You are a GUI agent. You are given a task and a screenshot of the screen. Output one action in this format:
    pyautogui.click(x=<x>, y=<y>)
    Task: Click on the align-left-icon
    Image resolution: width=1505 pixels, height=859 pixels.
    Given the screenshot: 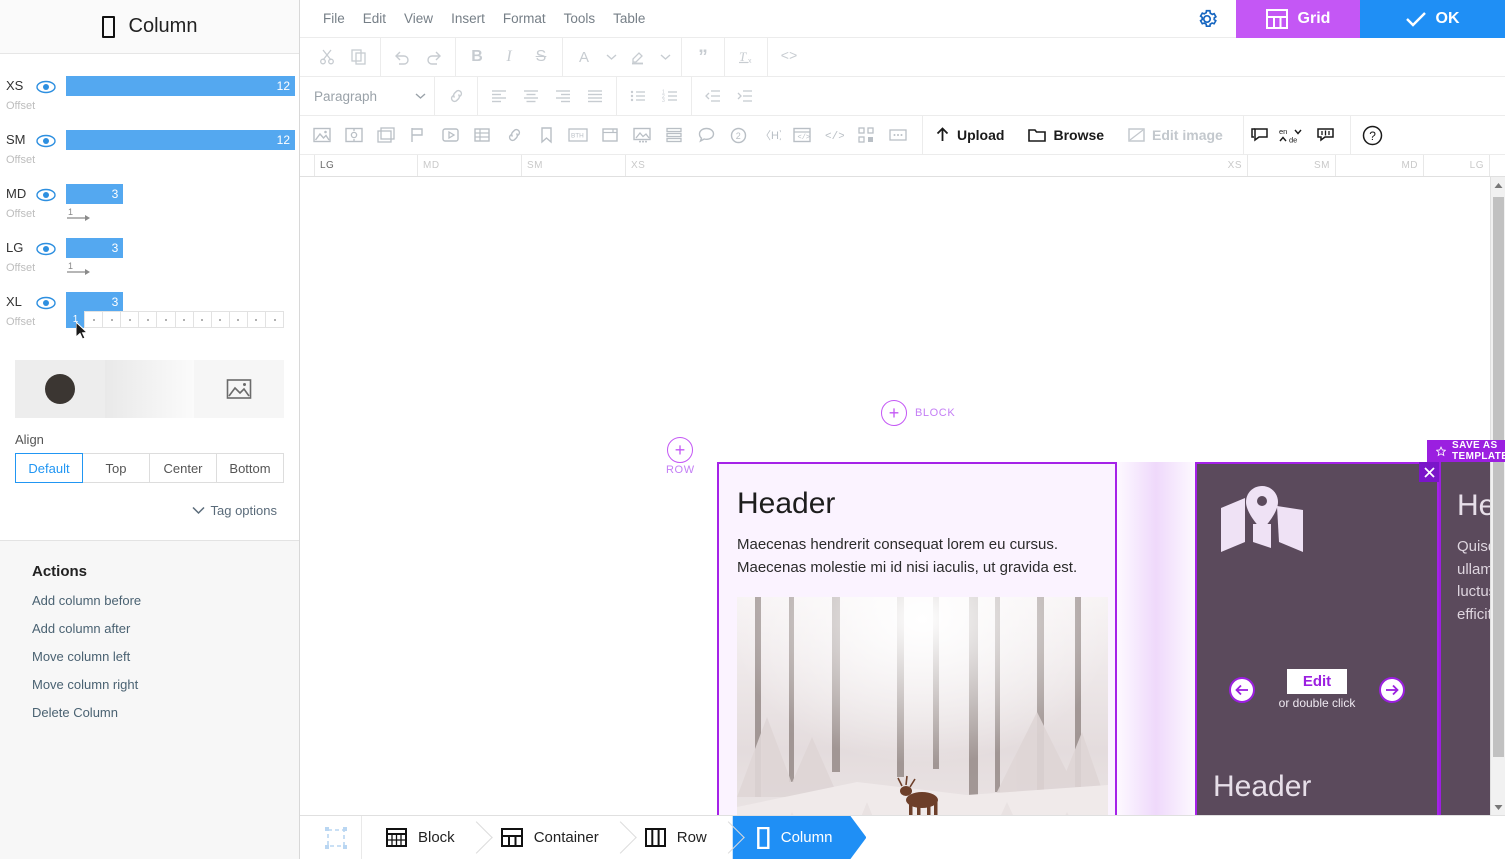 What is the action you would take?
    pyautogui.click(x=499, y=96)
    